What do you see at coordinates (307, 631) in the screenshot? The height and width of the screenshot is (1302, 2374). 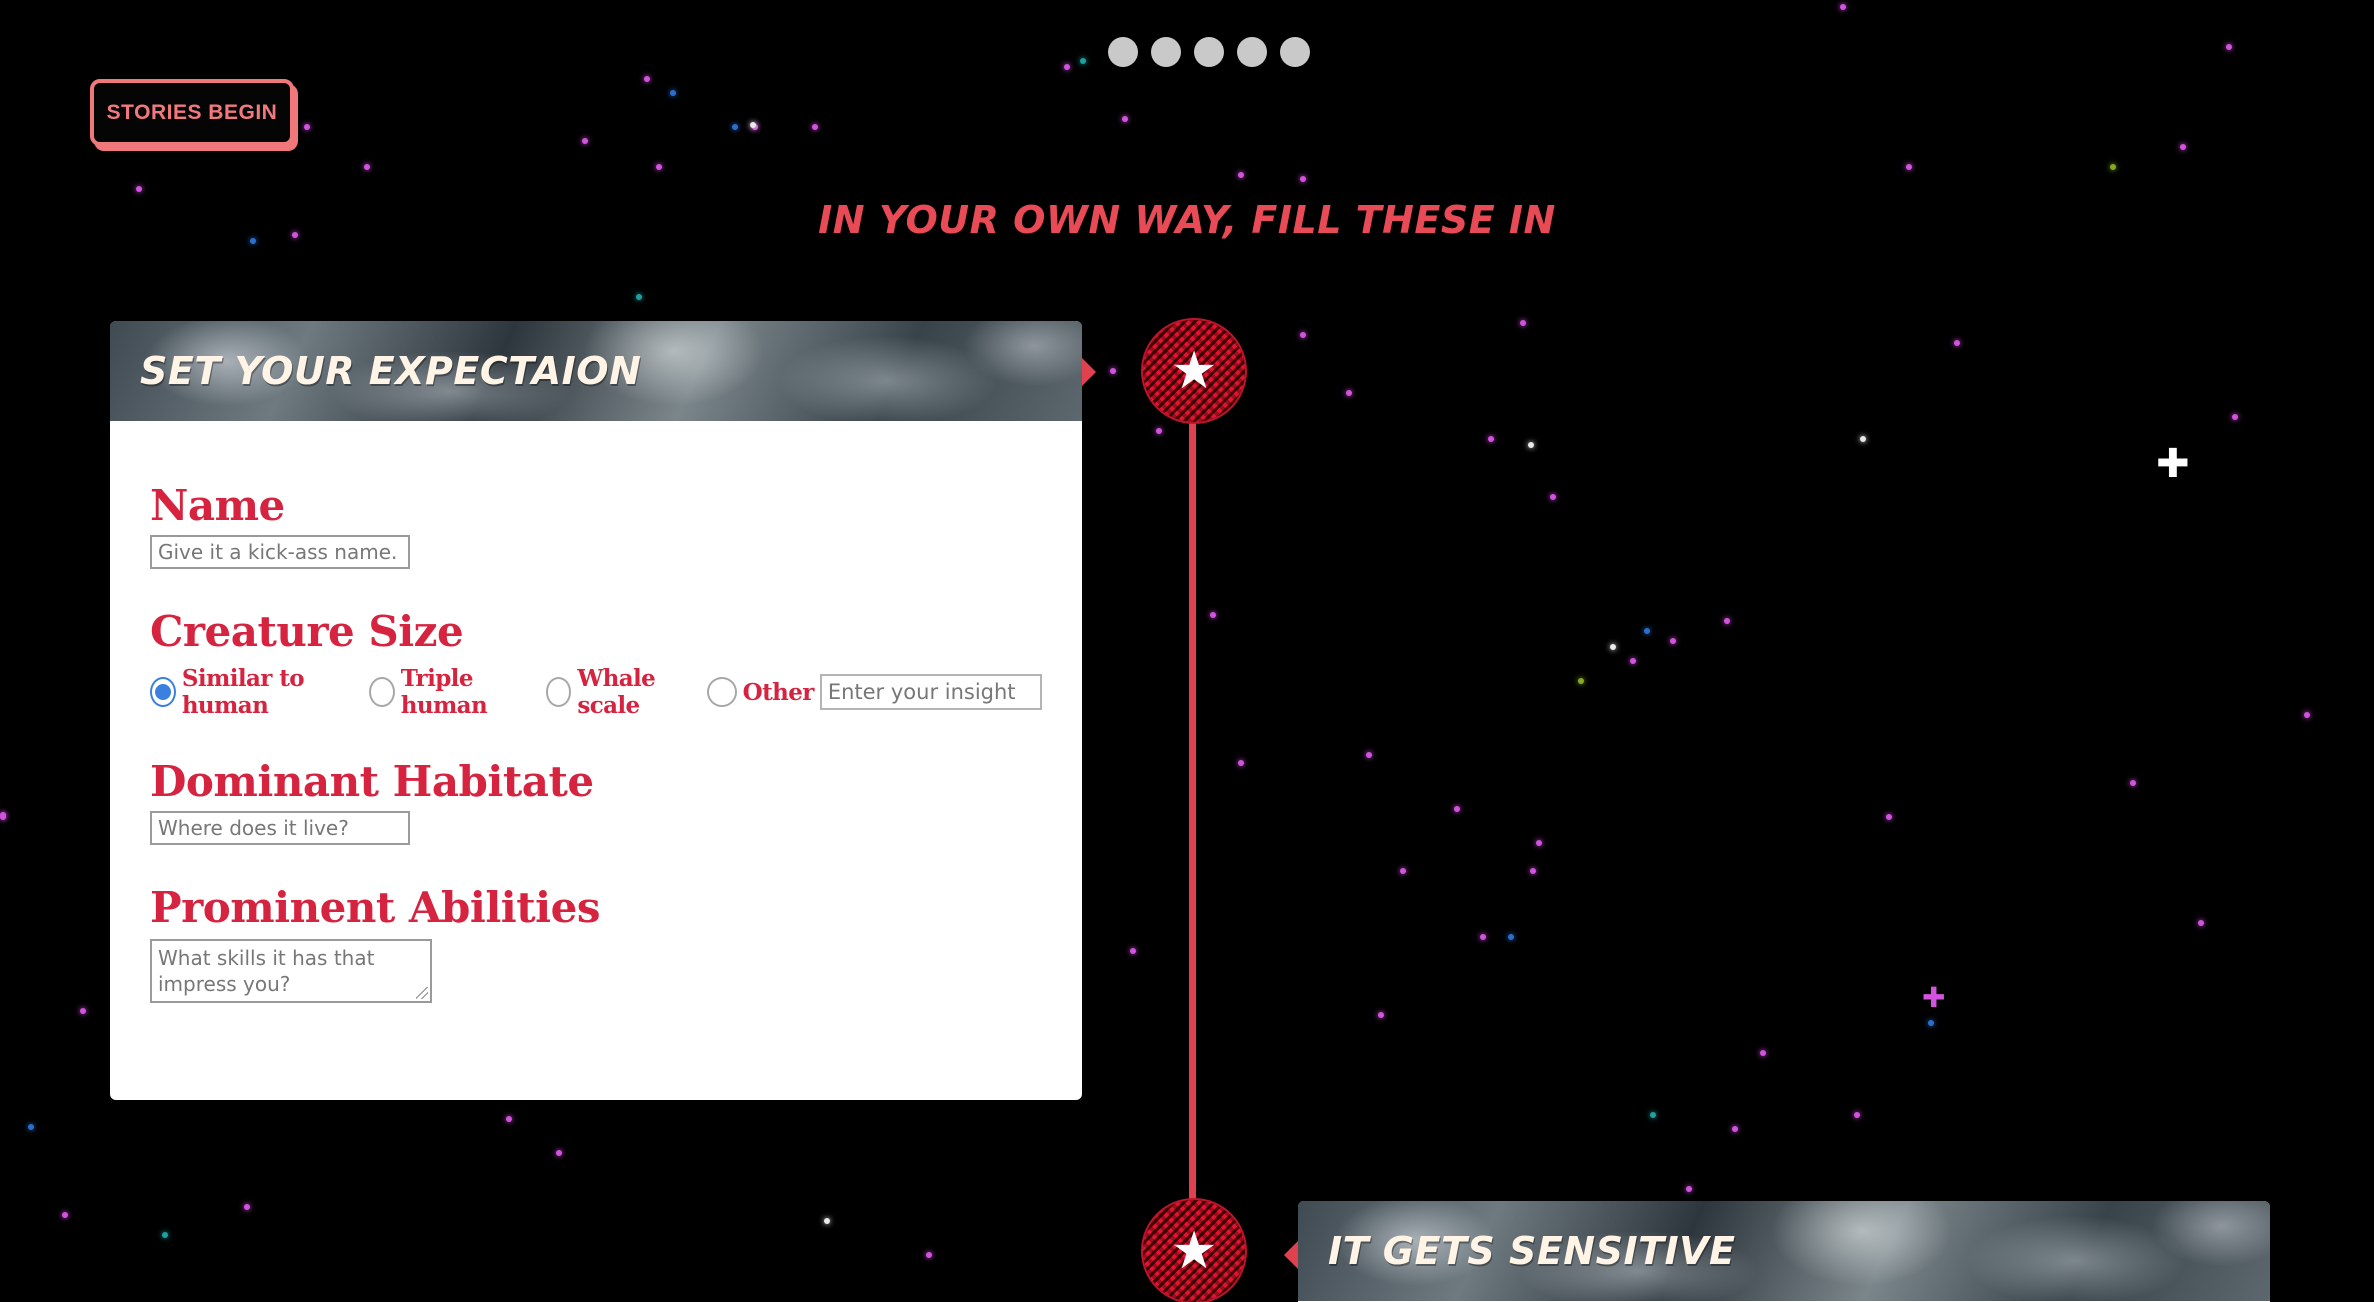 I see `creature-size-label: Creature Size` at bounding box center [307, 631].